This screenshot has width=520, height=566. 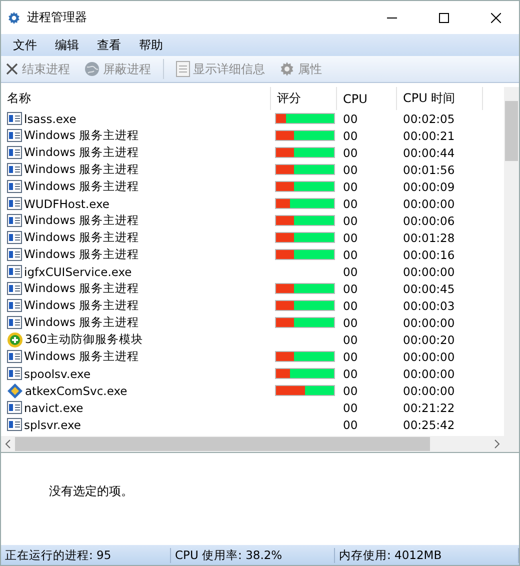 I want to click on table-cell-text: 00:00:21, so click(x=429, y=135).